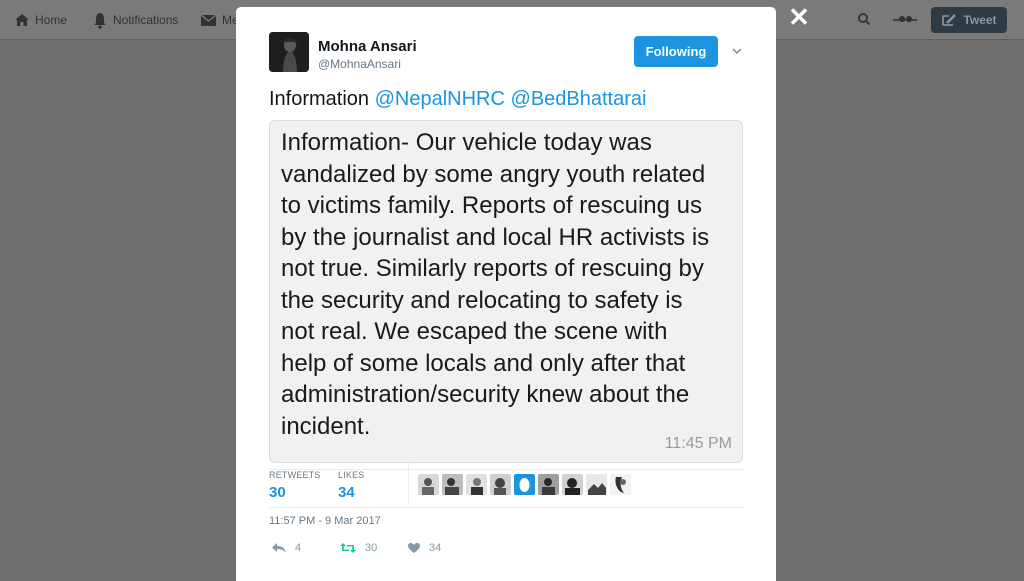 The width and height of the screenshot is (1024, 581). I want to click on envelope-icon, so click(208, 19).